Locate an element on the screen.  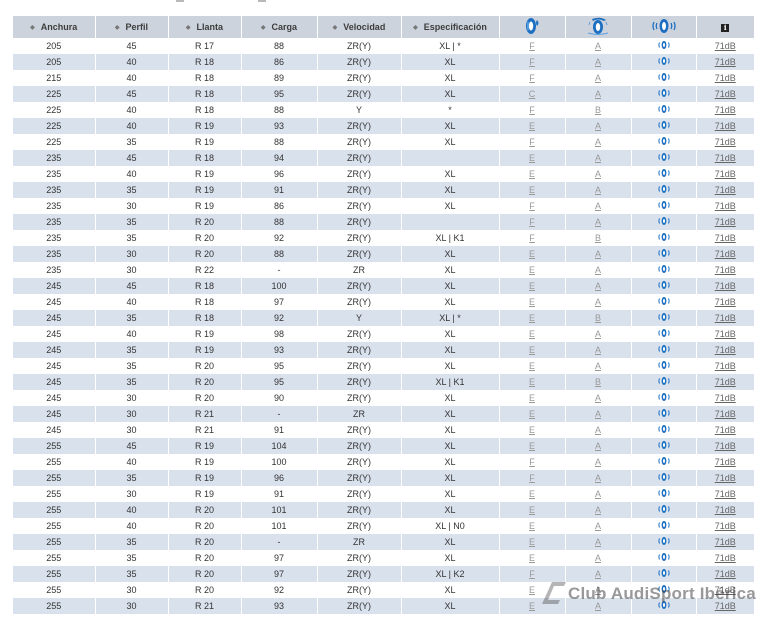
column-header-noise is located at coordinates (664, 27).